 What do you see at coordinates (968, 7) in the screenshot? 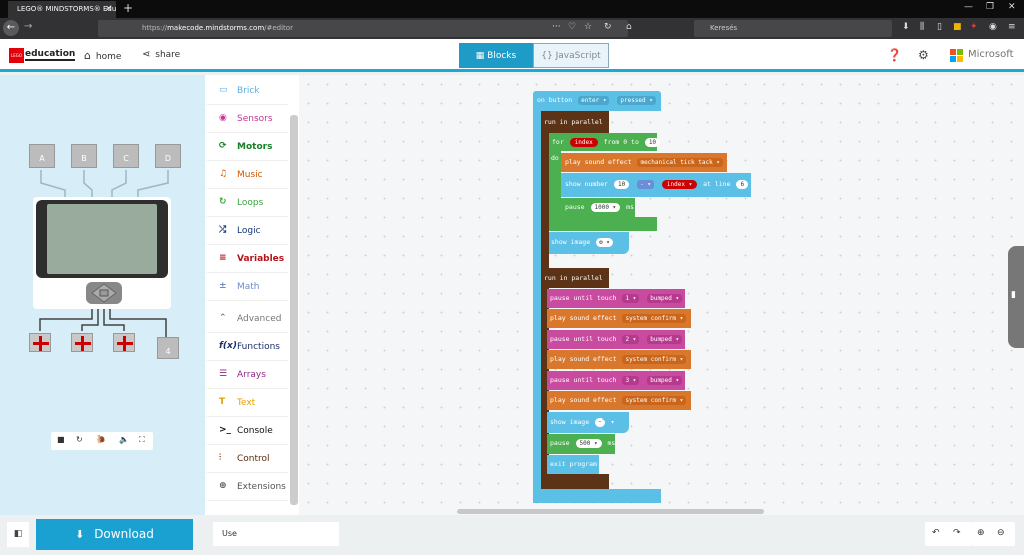
I see `minimize-icon: —` at bounding box center [968, 7].